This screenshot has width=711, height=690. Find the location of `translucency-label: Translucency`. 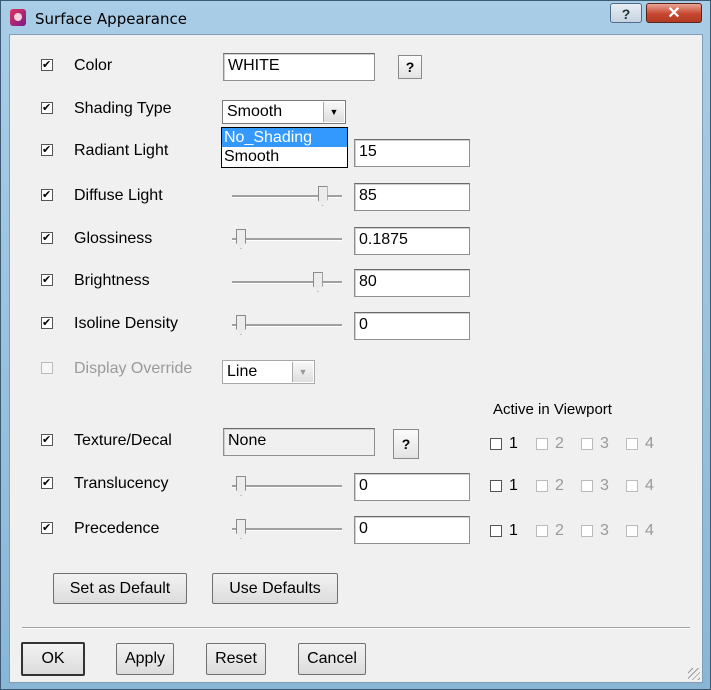

translucency-label: Translucency is located at coordinates (121, 483).